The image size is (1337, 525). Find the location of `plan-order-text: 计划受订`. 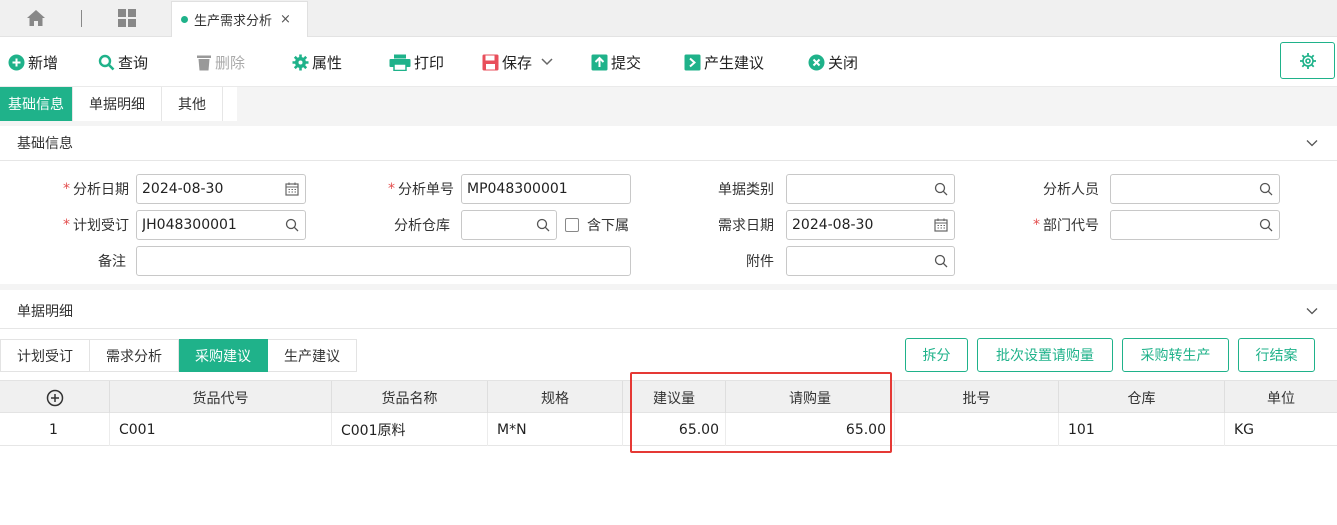

plan-order-text: 计划受订 is located at coordinates (101, 226).